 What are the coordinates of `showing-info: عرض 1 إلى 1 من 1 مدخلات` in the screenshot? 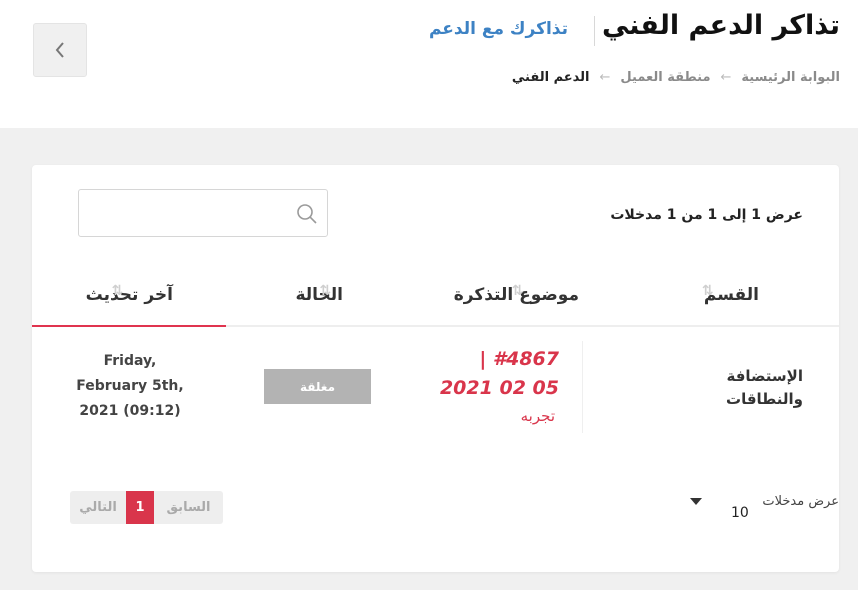 It's located at (706, 215).